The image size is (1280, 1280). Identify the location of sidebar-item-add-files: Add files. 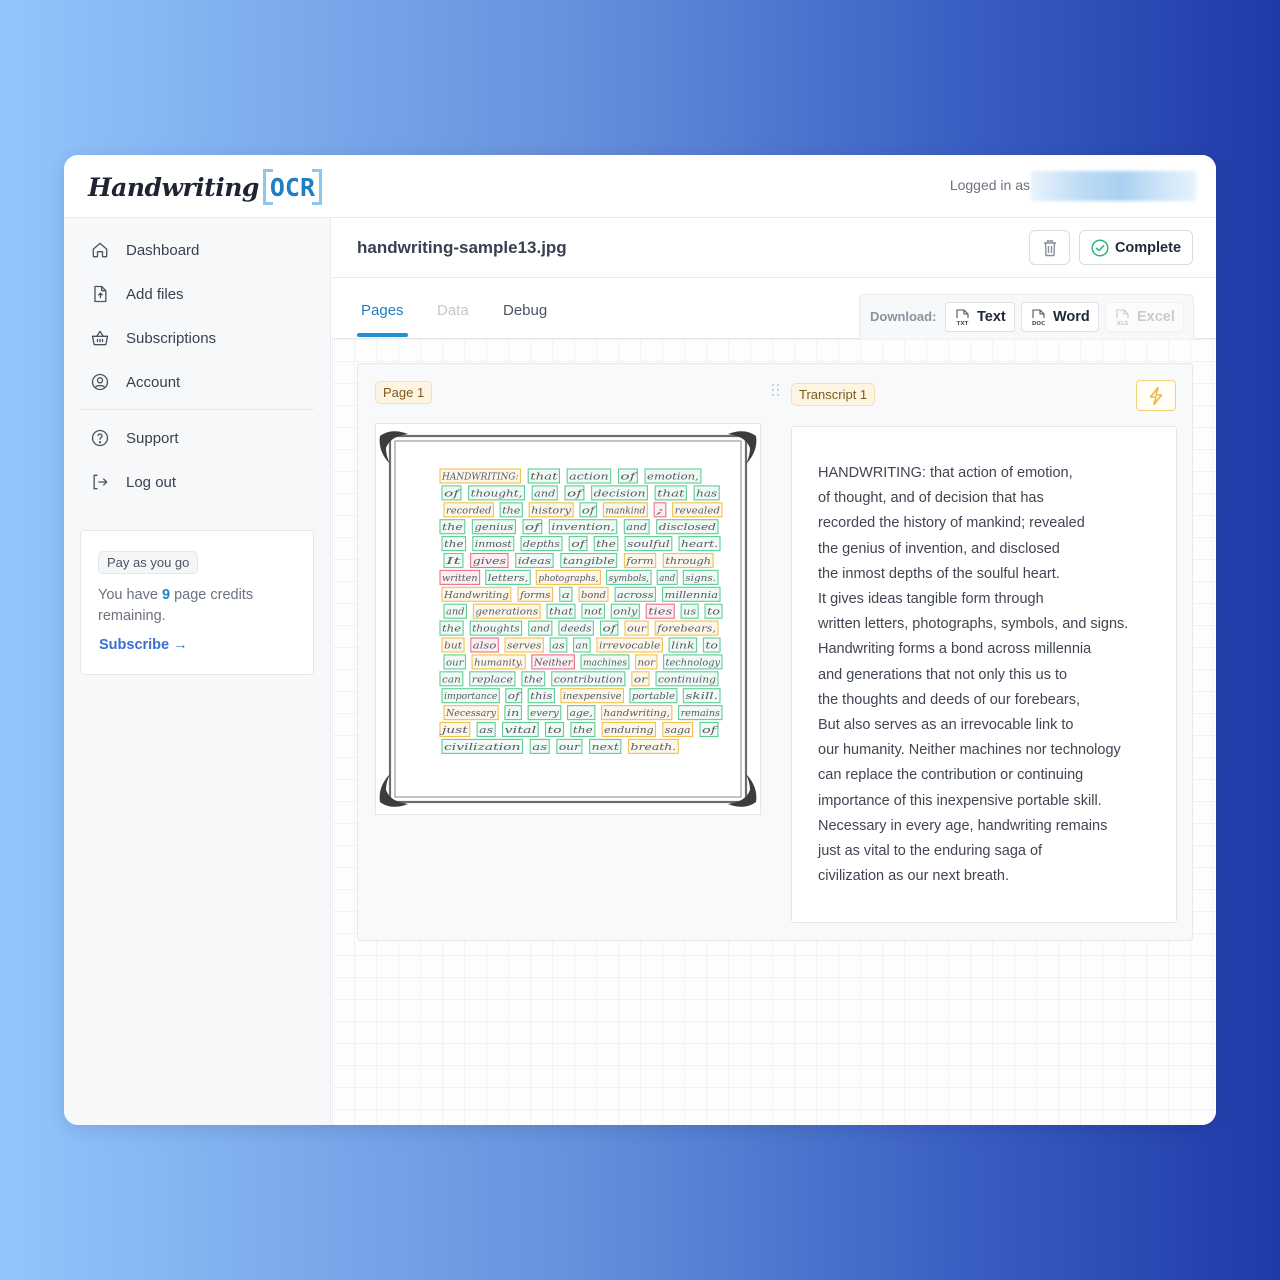
(137, 294).